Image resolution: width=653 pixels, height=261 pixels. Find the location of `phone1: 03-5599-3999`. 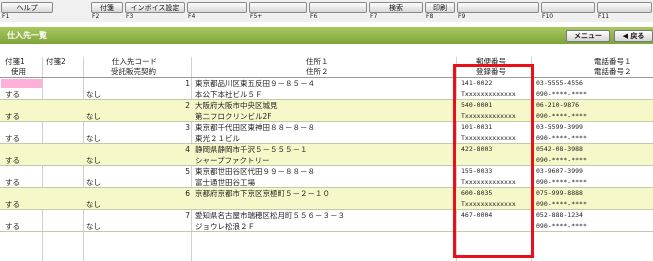

phone1: 03-5599-3999 is located at coordinates (559, 127).